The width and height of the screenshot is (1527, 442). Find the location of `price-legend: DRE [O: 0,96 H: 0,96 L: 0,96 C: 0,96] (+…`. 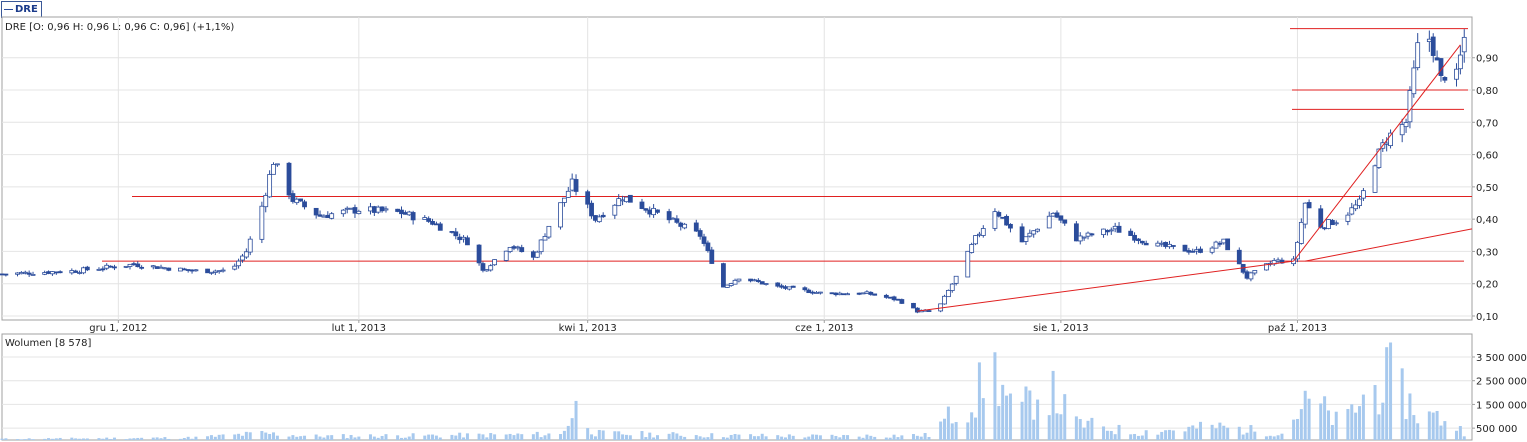

price-legend: DRE [O: 0,96 H: 0,96 L: 0,96 C: 0,96] (+… is located at coordinates (119, 27).